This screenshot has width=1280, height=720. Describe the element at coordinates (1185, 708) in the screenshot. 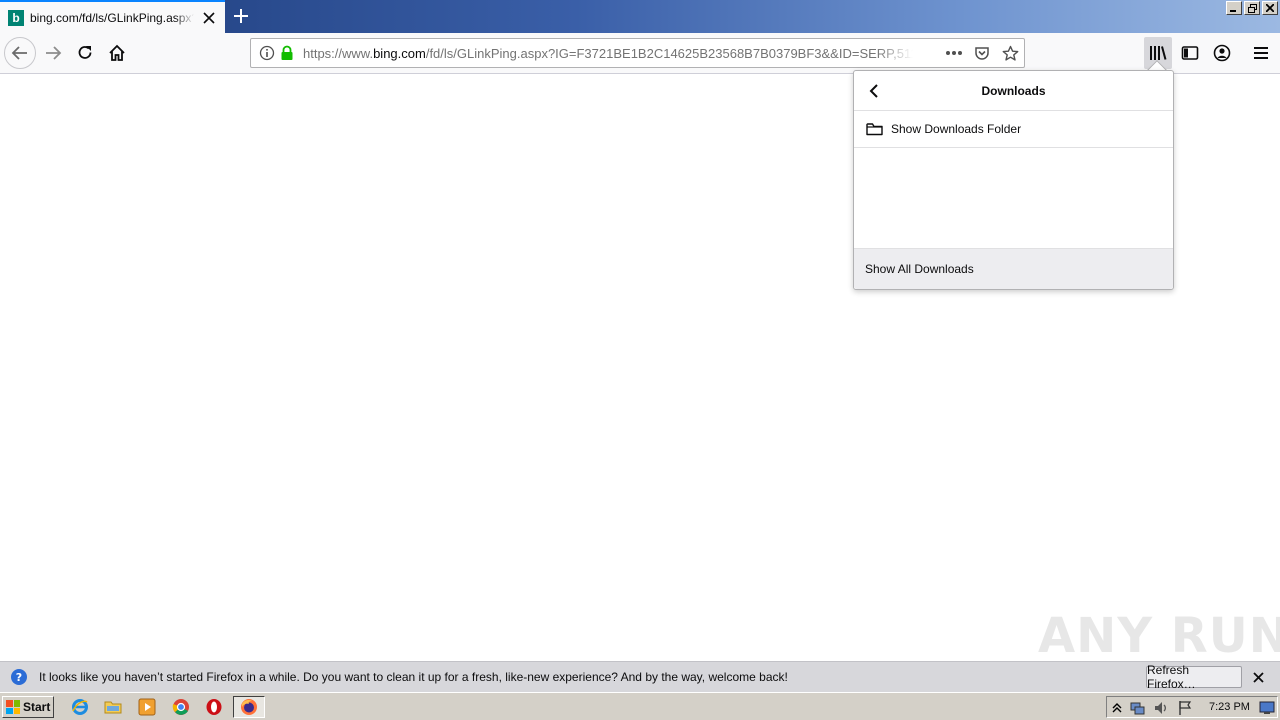

I see `flag-icon` at that location.